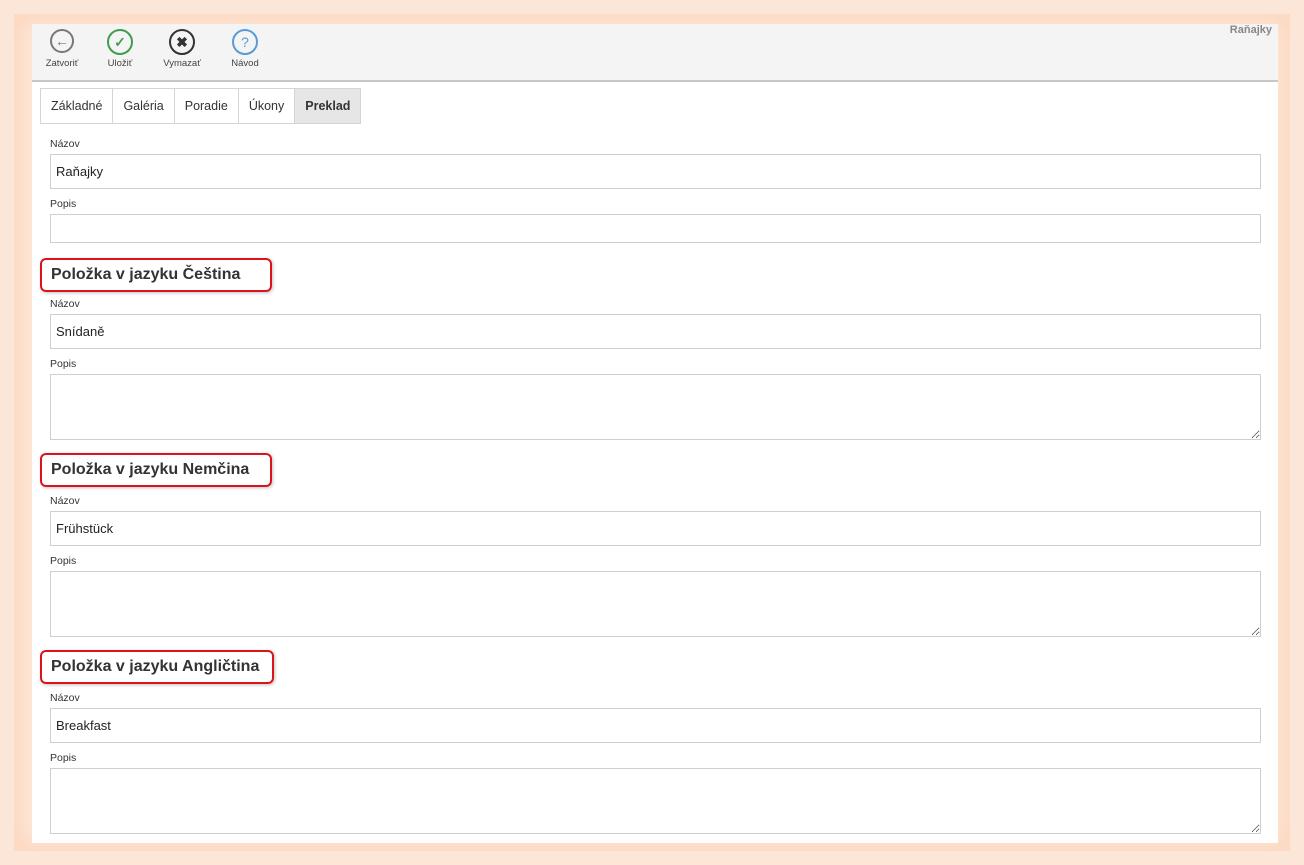  I want to click on czech-name-label: Názov, so click(65, 304).